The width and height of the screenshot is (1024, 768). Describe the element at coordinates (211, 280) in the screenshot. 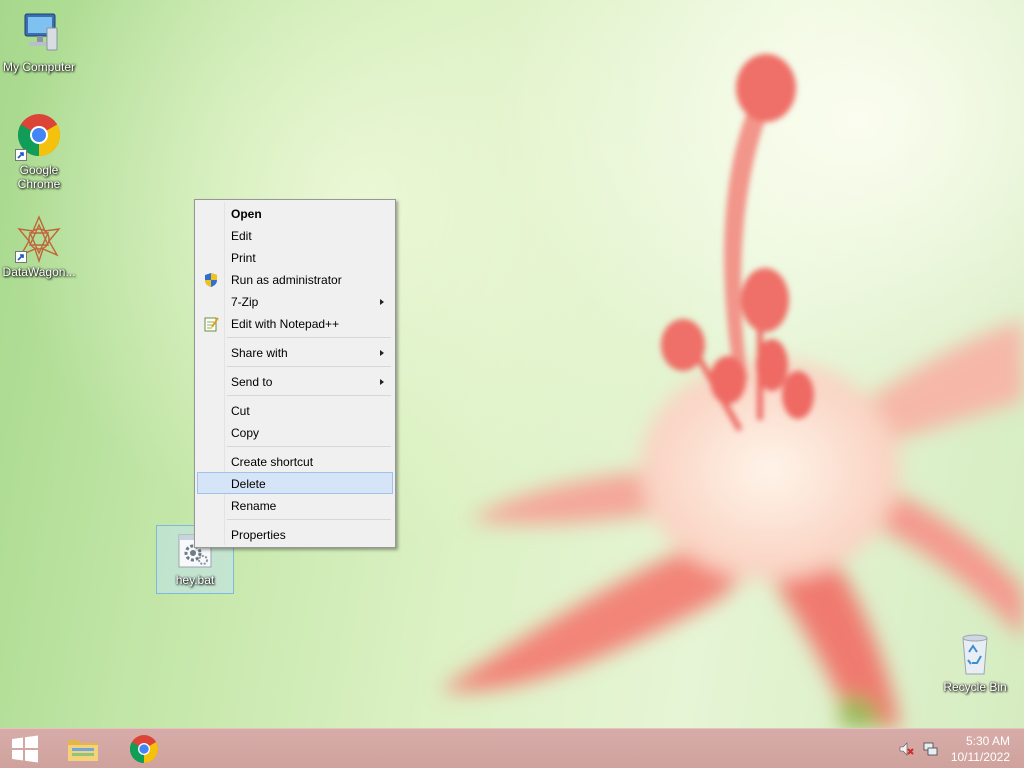

I see `uac-shield-icon` at that location.